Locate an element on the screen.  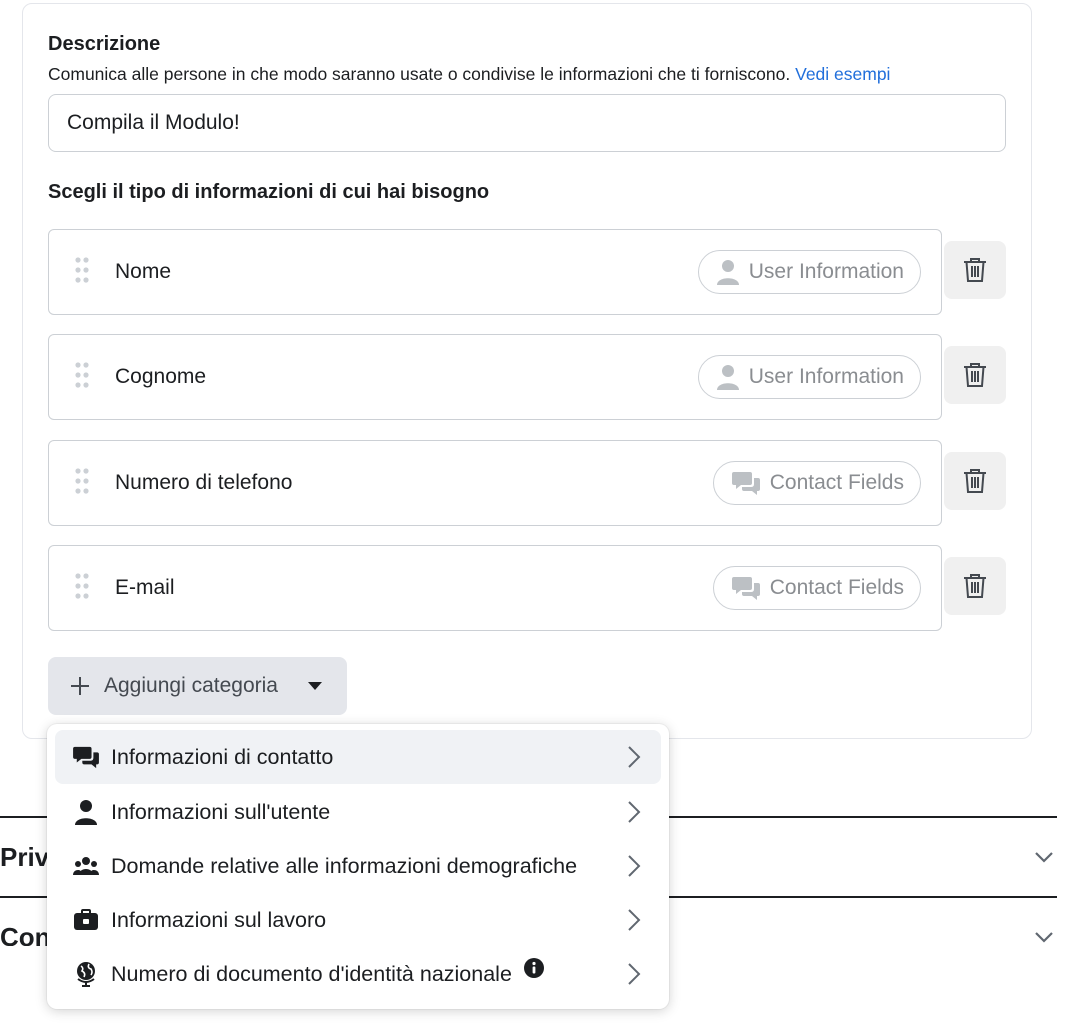
description-title: Descrizione is located at coordinates (104, 44).